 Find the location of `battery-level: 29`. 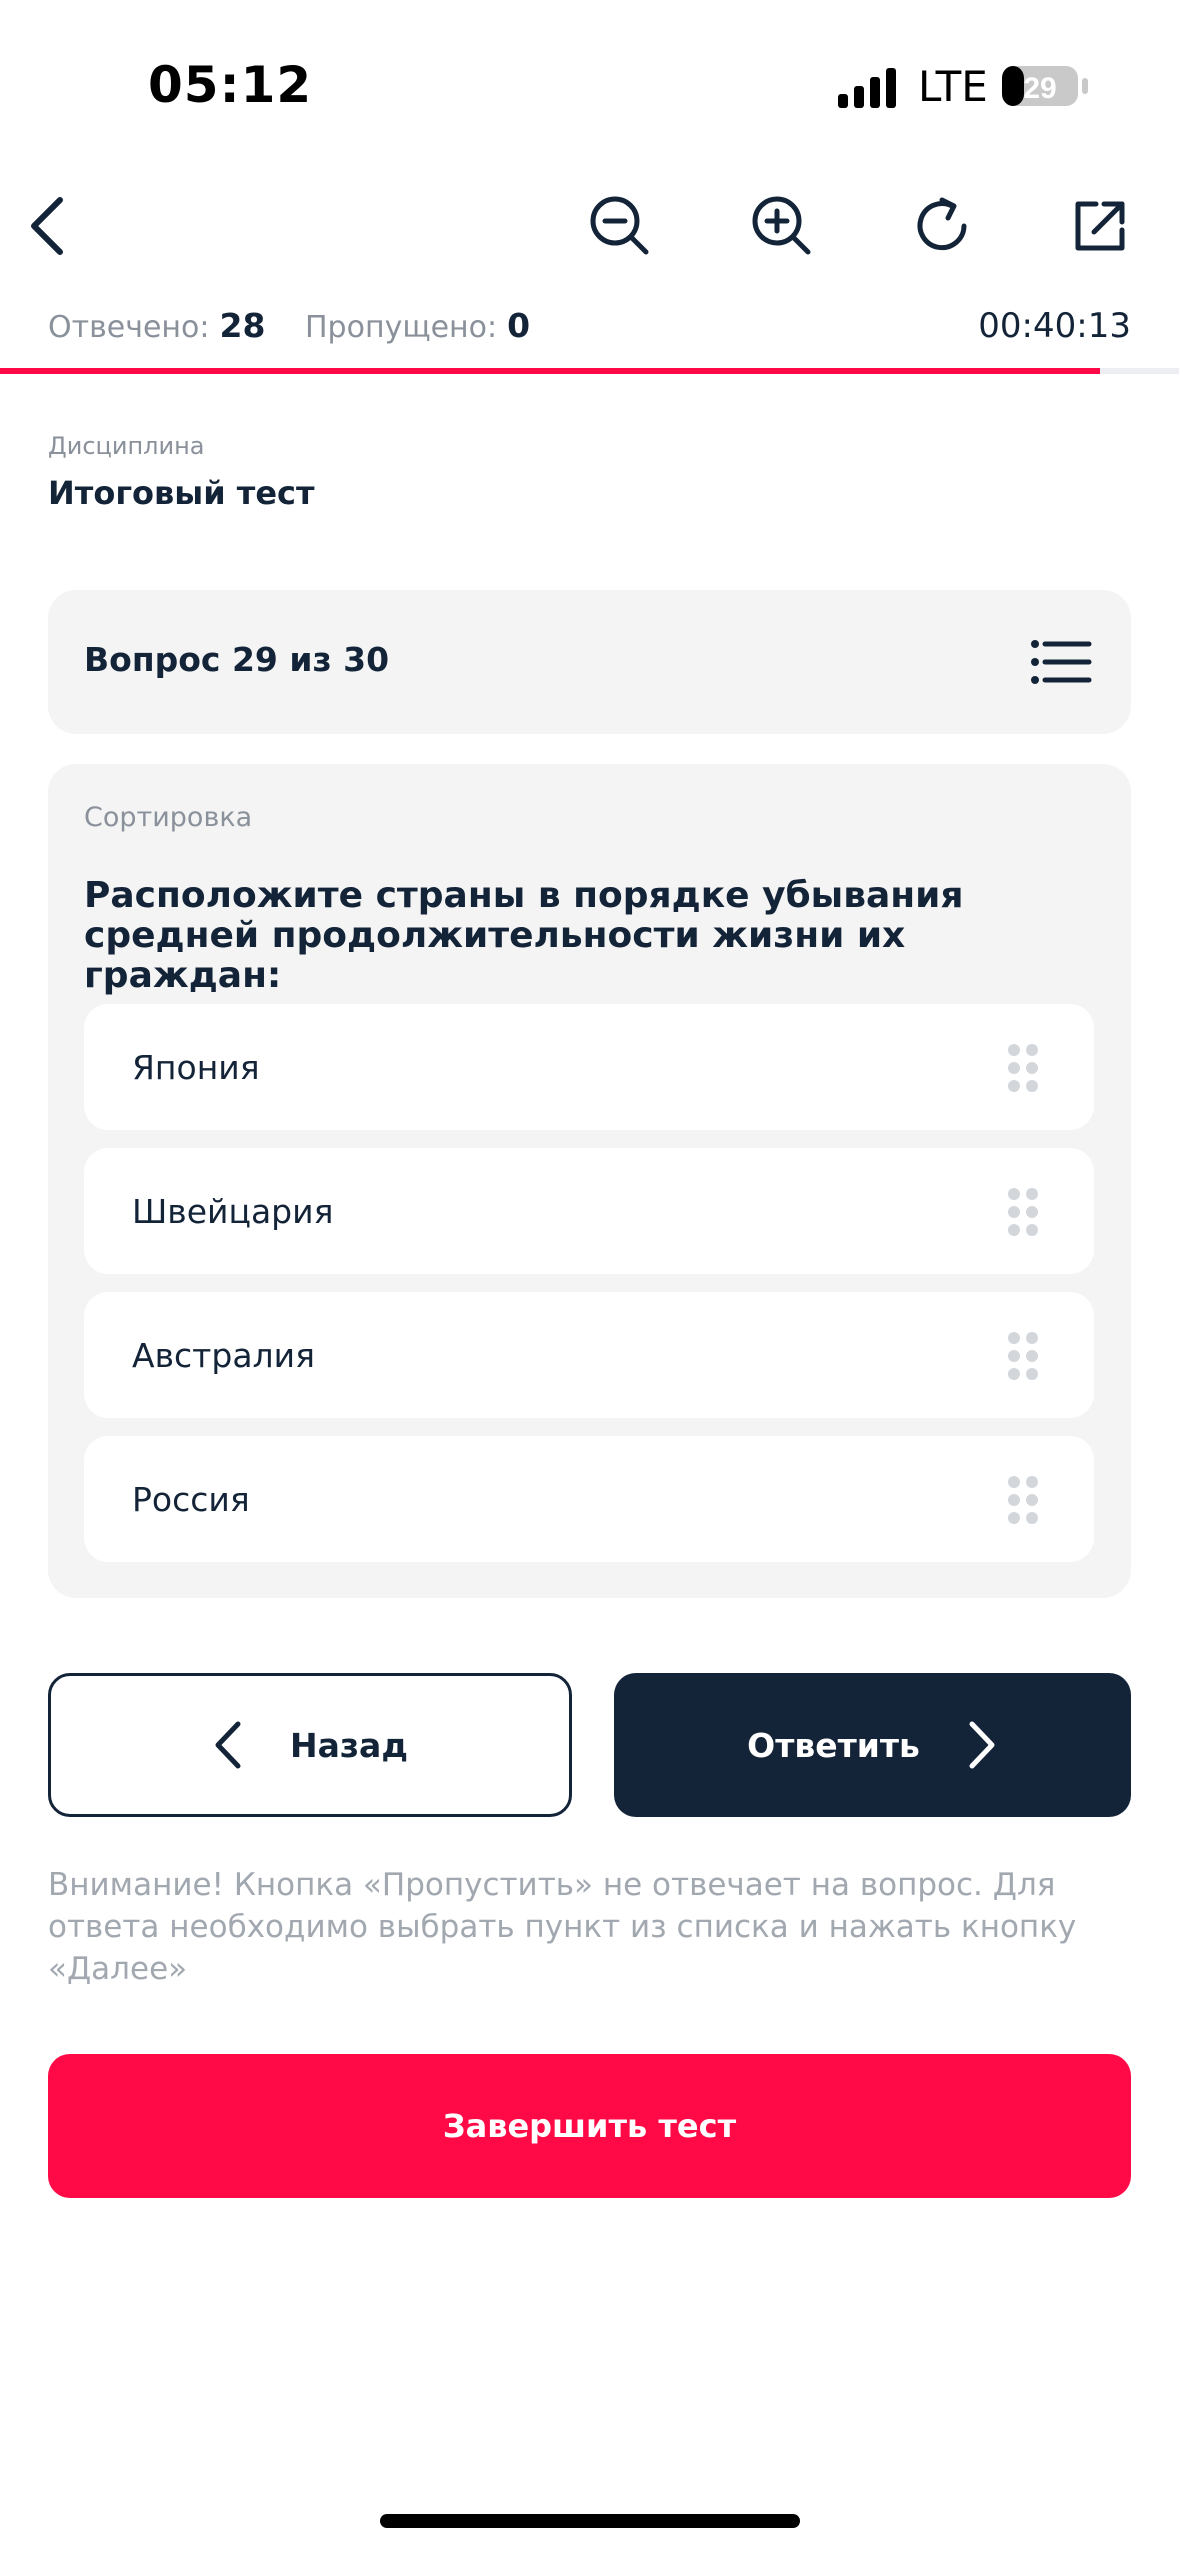

battery-level: 29 is located at coordinates (1039, 88).